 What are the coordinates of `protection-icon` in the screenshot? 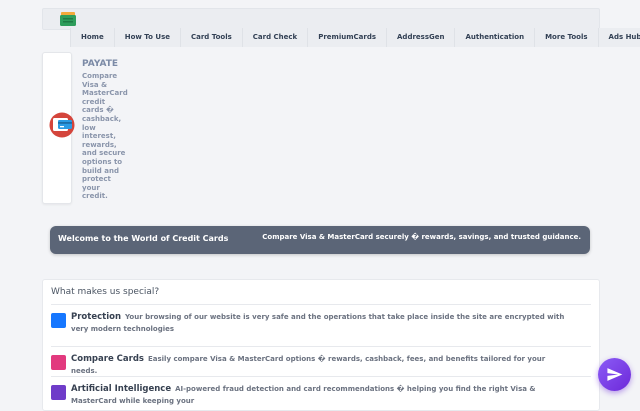 It's located at (58, 320).